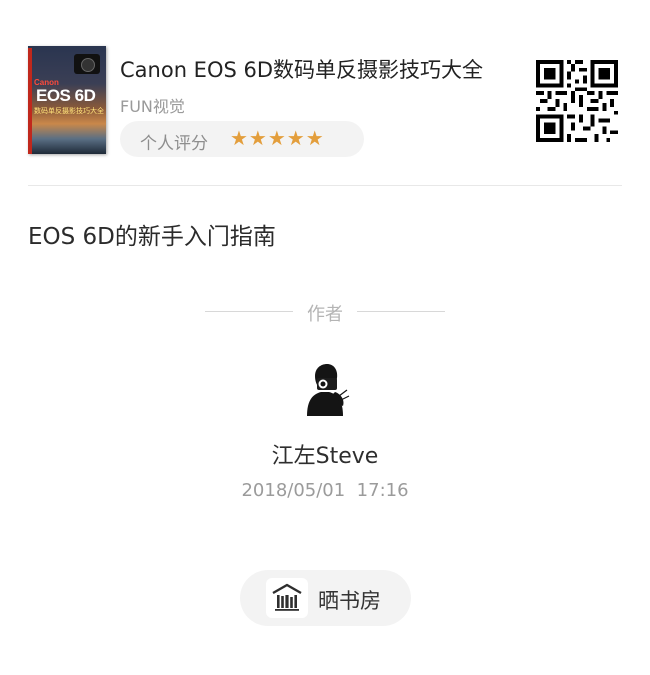  Describe the element at coordinates (325, 454) in the screenshot. I see `author-name: 江左Steve` at that location.